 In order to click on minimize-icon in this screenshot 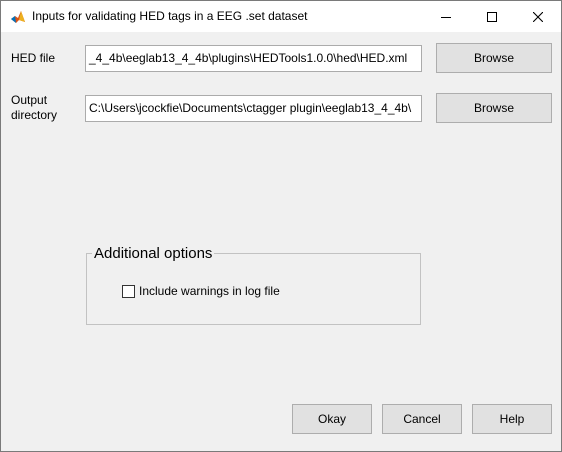, I will do `click(446, 17)`.